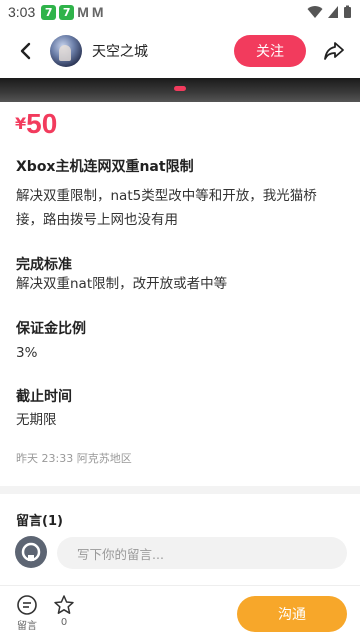  Describe the element at coordinates (180, 51) in the screenshot. I see `top-bar: 天空之城 关注` at that location.